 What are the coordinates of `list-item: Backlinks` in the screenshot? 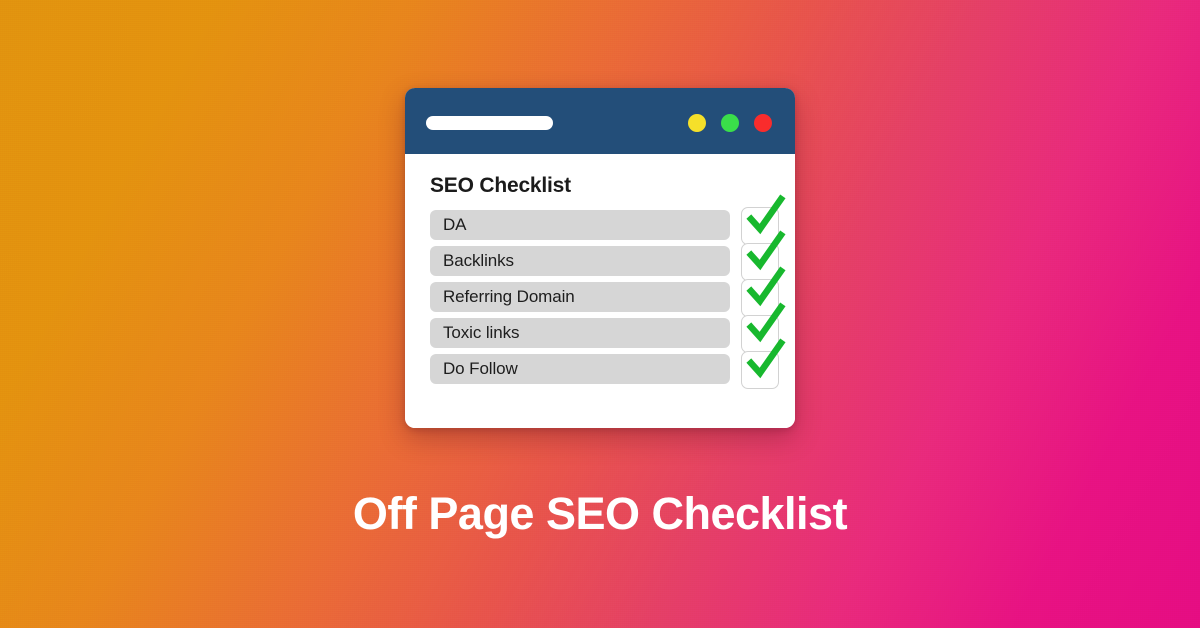 It's located at (612, 255).